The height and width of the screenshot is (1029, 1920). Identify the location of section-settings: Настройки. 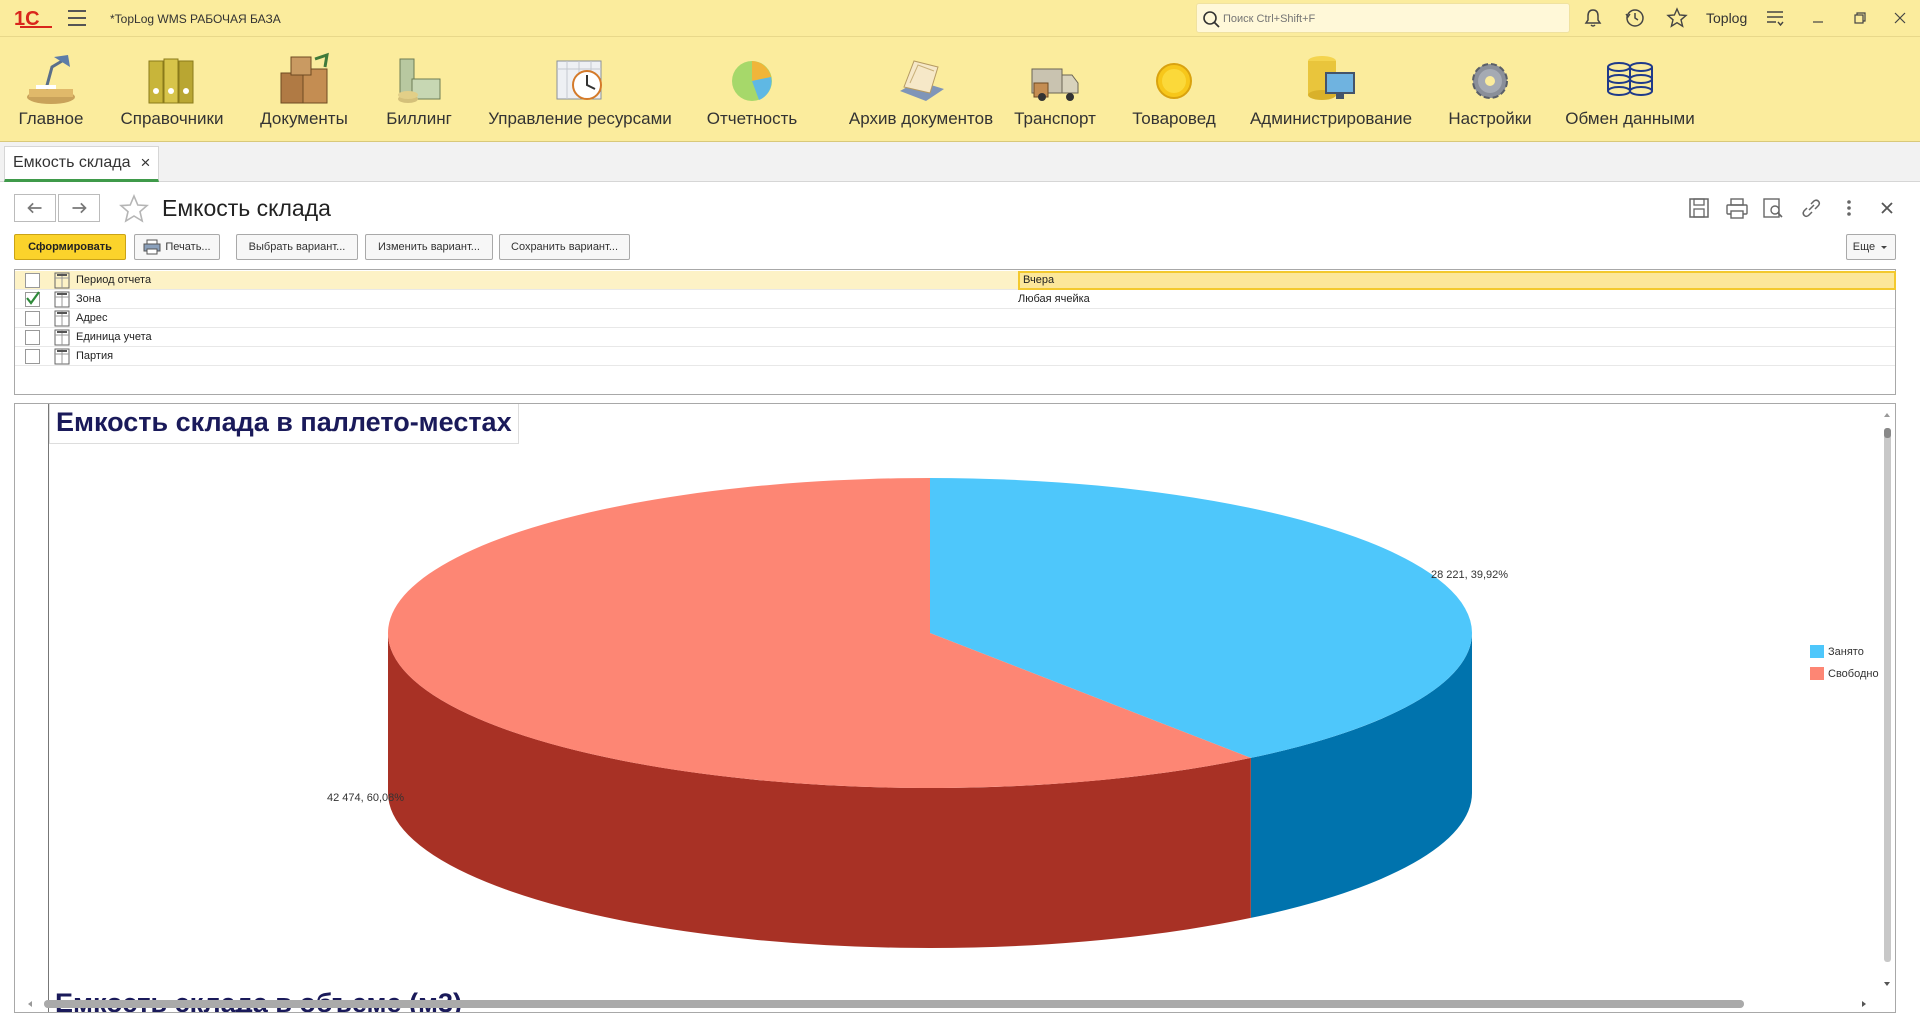
(1490, 90).